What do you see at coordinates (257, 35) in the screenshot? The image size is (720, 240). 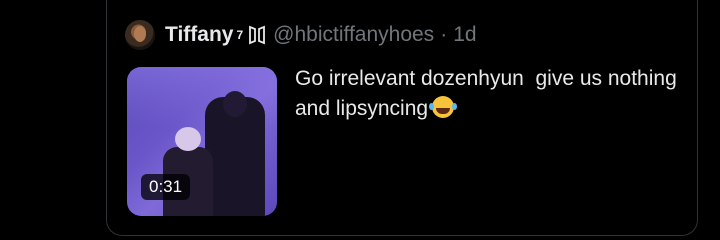 I see `bts-logo-icon` at bounding box center [257, 35].